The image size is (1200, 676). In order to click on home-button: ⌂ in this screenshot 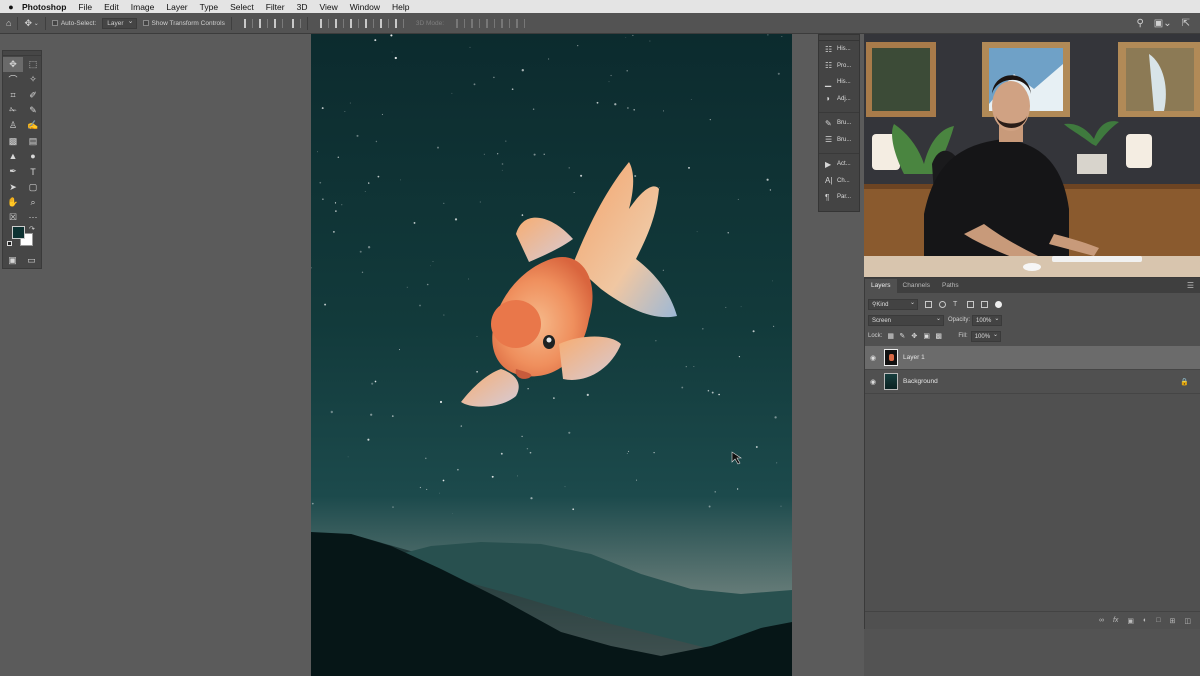, I will do `click(8, 23)`.